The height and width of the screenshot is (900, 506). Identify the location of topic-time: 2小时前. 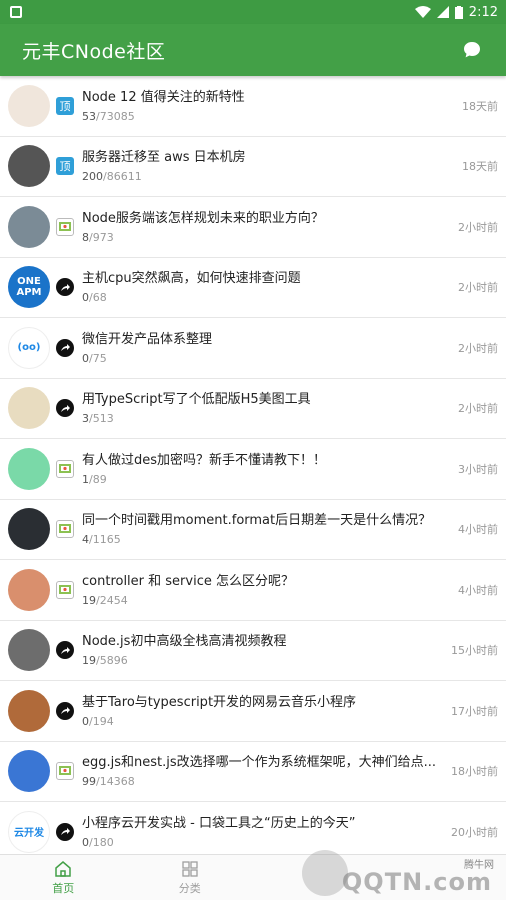
(478, 348).